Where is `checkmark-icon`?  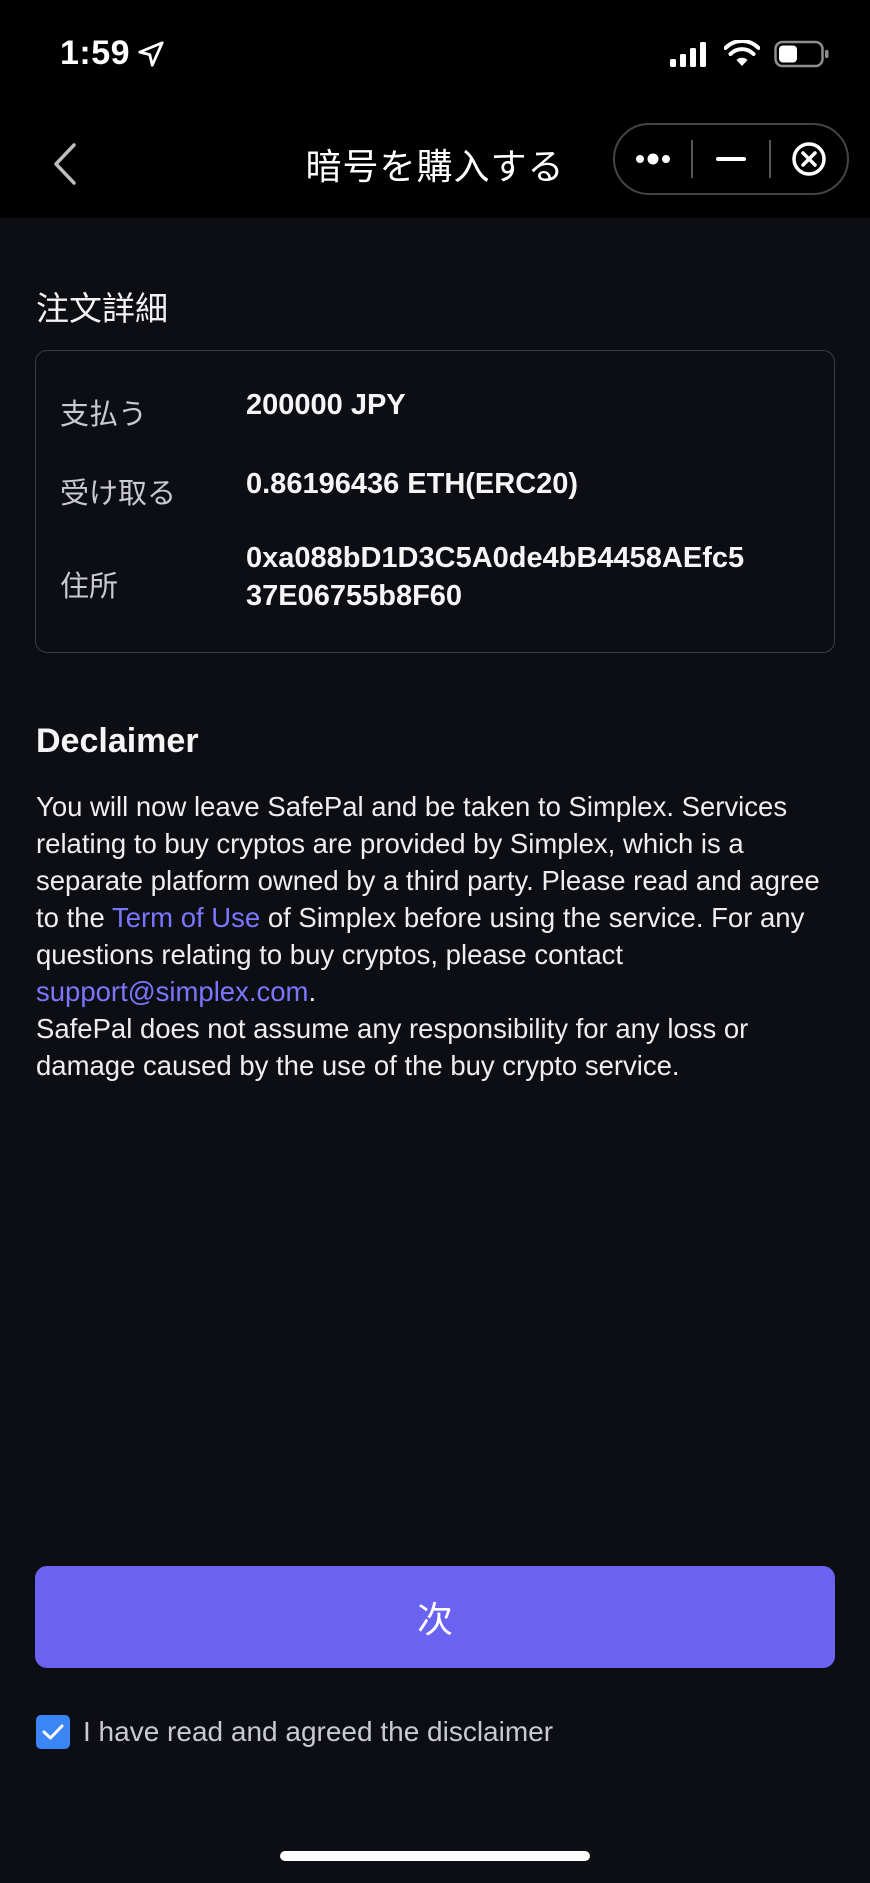
checkmark-icon is located at coordinates (53, 1732).